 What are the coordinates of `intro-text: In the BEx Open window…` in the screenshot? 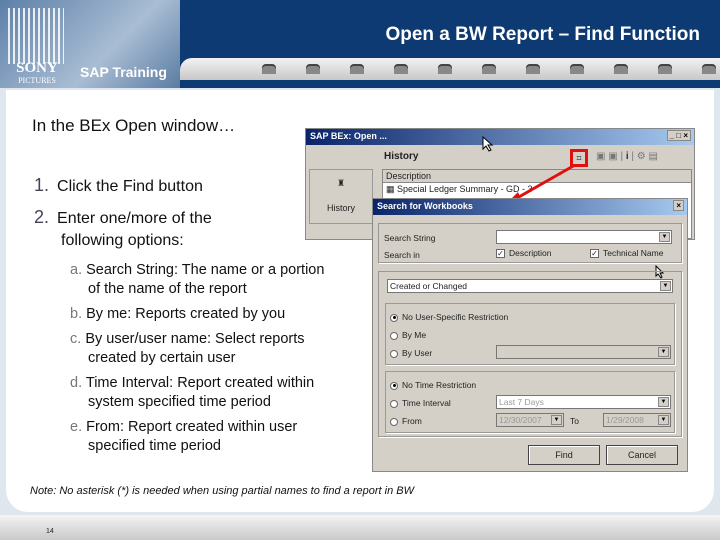 It's located at (134, 125).